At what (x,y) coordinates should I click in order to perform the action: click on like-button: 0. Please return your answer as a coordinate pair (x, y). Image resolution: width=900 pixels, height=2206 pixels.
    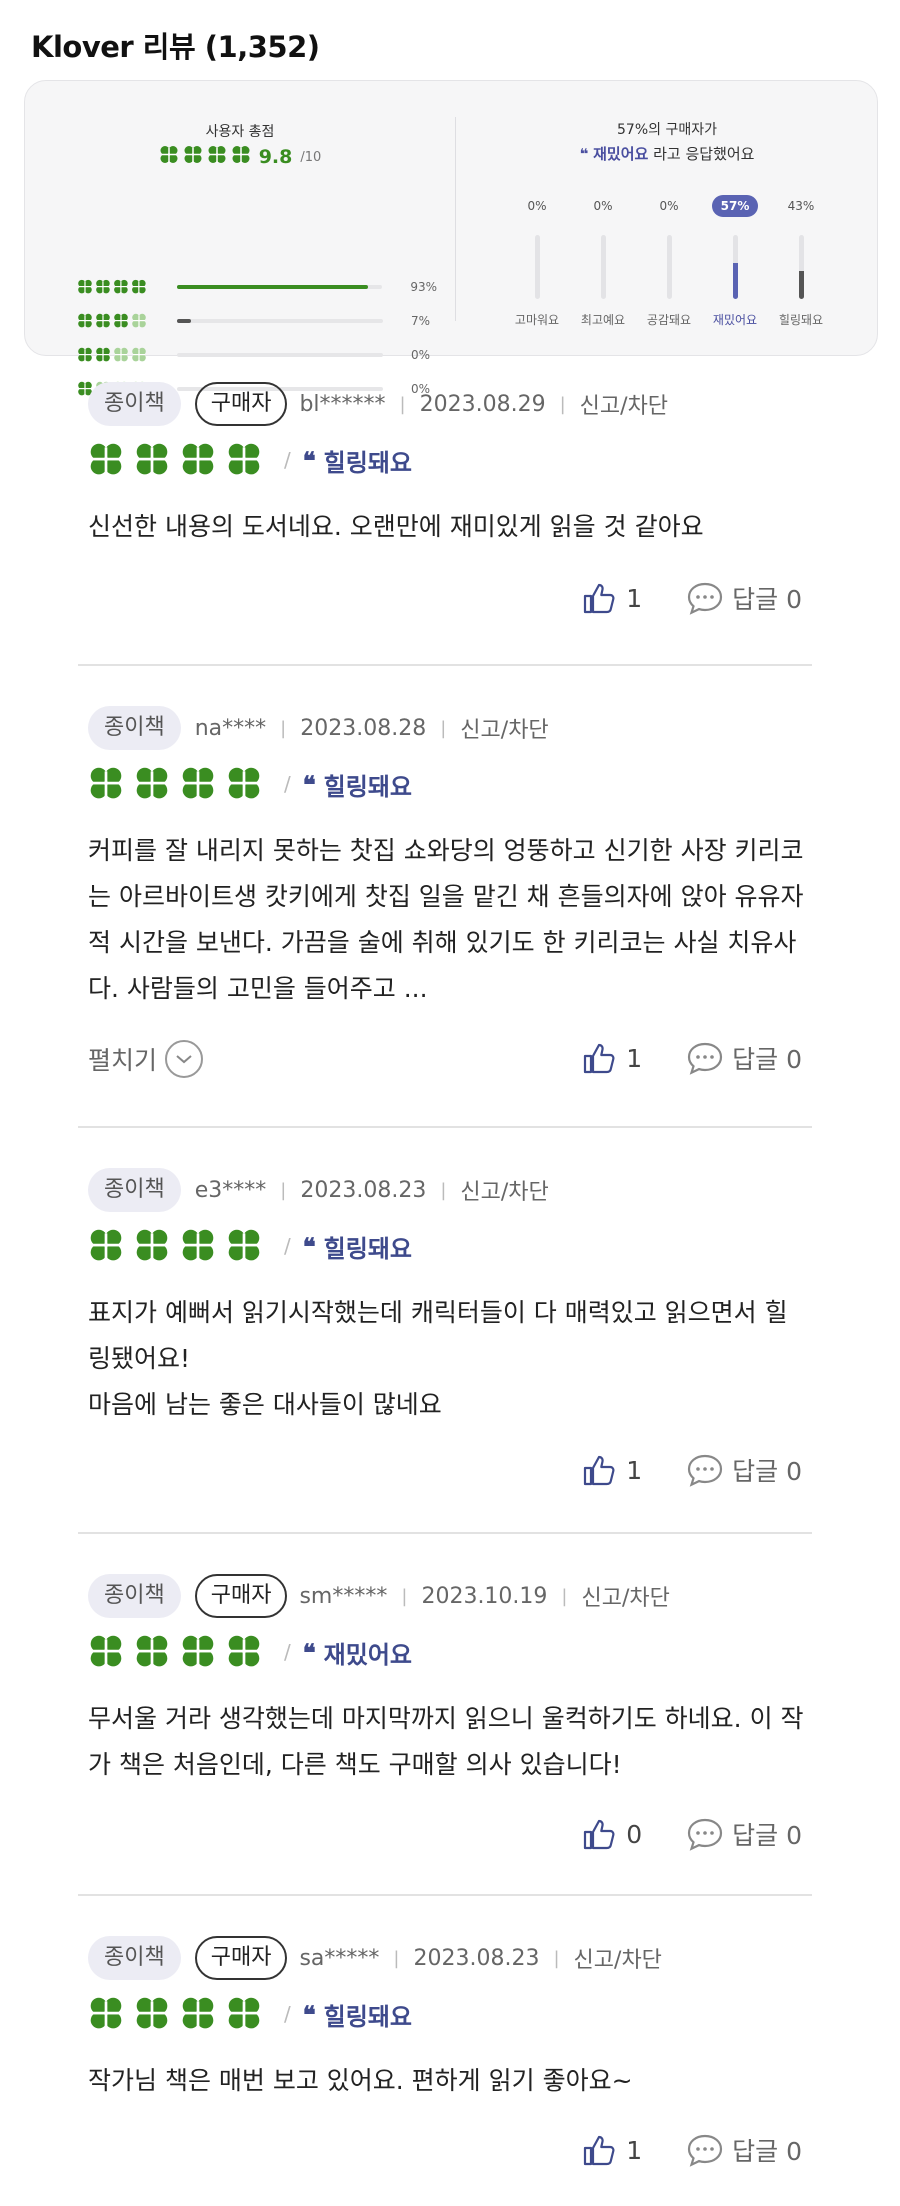
    Looking at the image, I should click on (612, 1834).